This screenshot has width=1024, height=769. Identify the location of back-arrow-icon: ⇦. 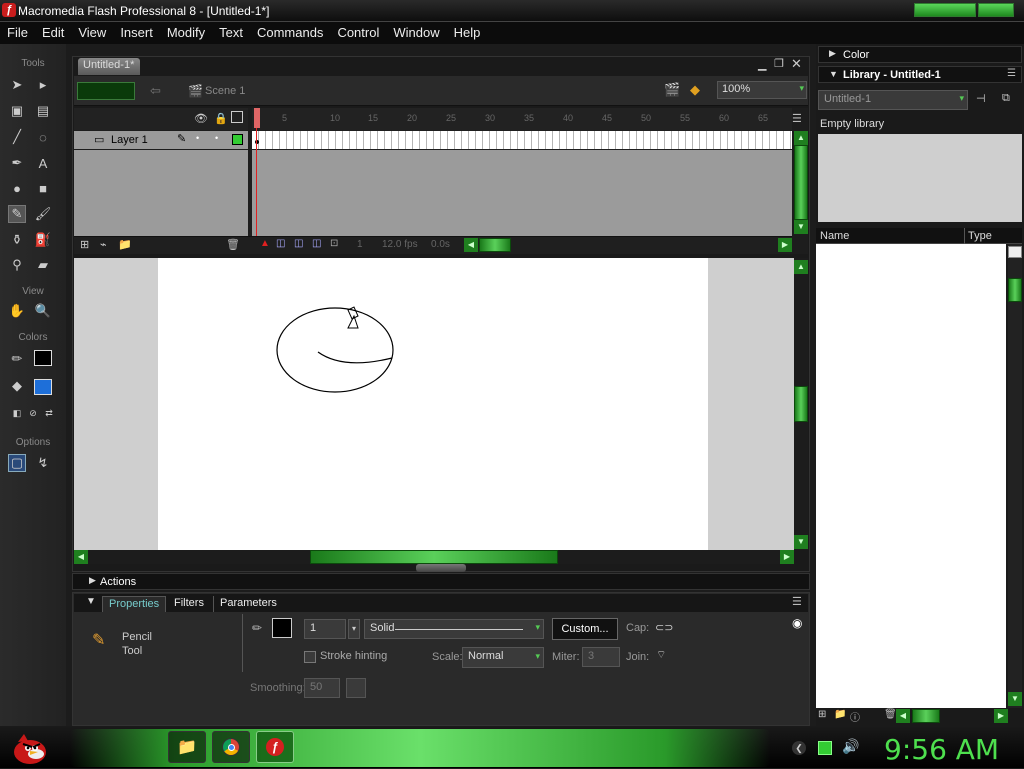
(155, 91).